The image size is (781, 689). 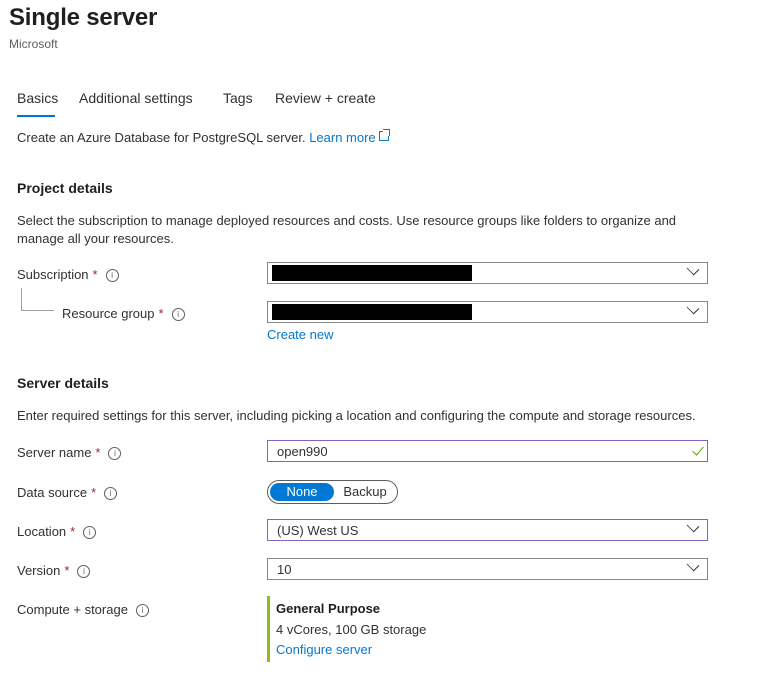 What do you see at coordinates (238, 98) in the screenshot?
I see `tab-tags: Tags` at bounding box center [238, 98].